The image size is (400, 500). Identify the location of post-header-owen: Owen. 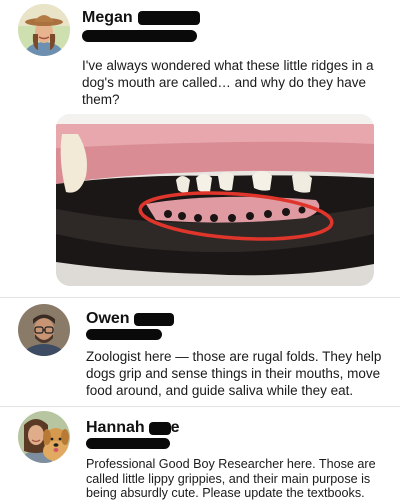
(130, 319).